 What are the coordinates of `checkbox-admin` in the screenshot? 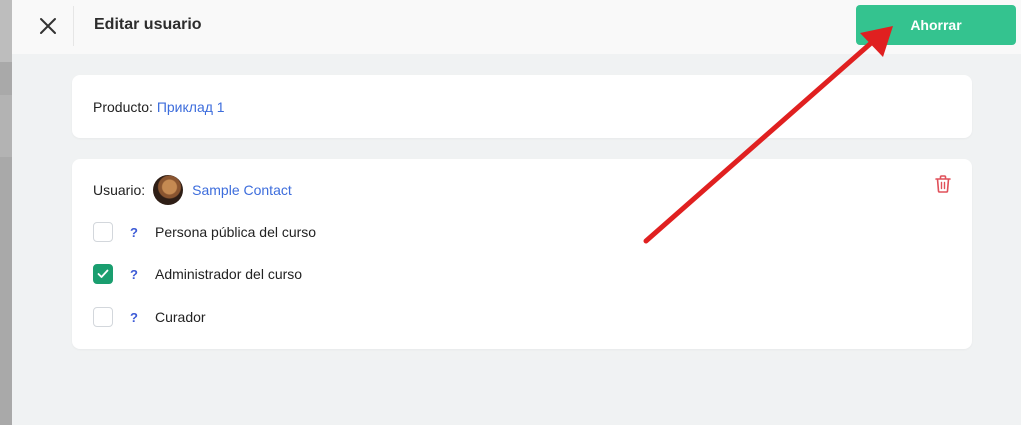 It's located at (103, 274).